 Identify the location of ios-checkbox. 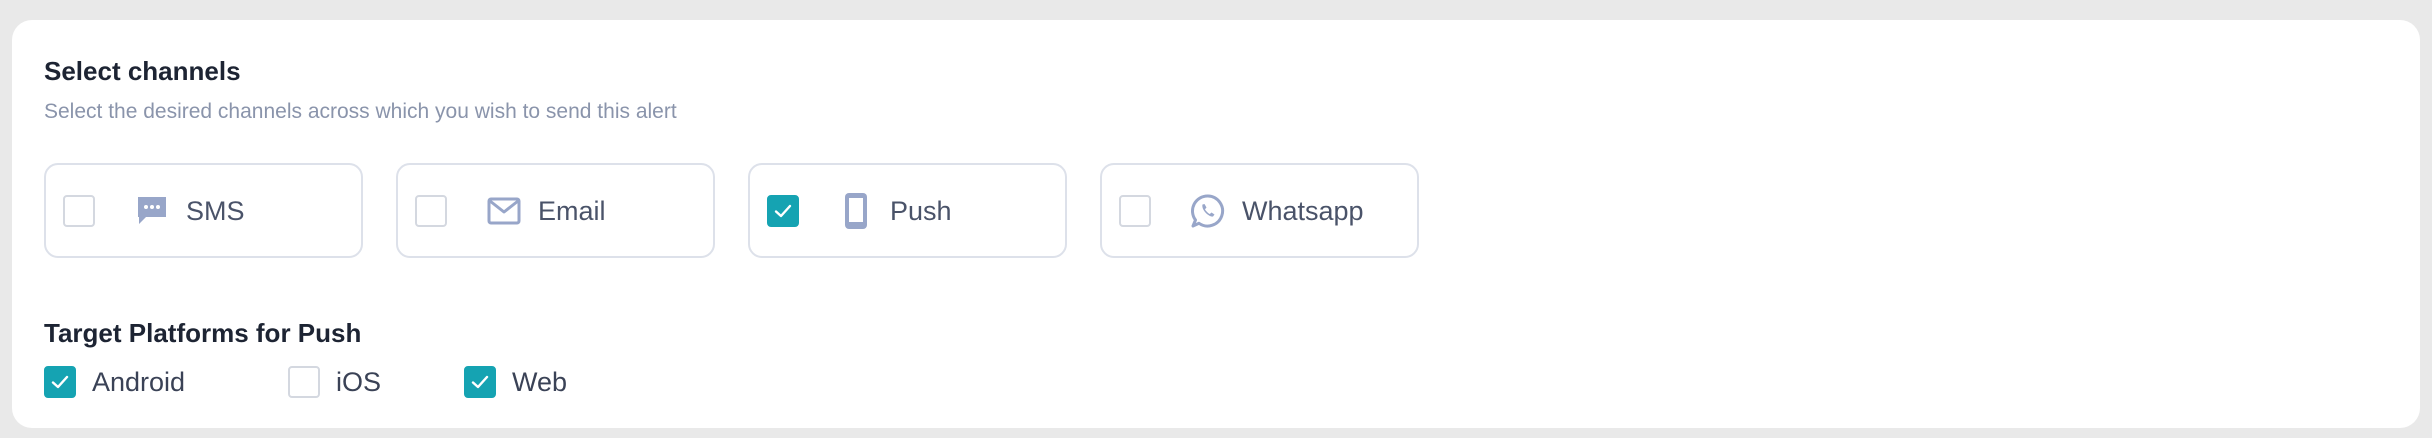
(304, 382).